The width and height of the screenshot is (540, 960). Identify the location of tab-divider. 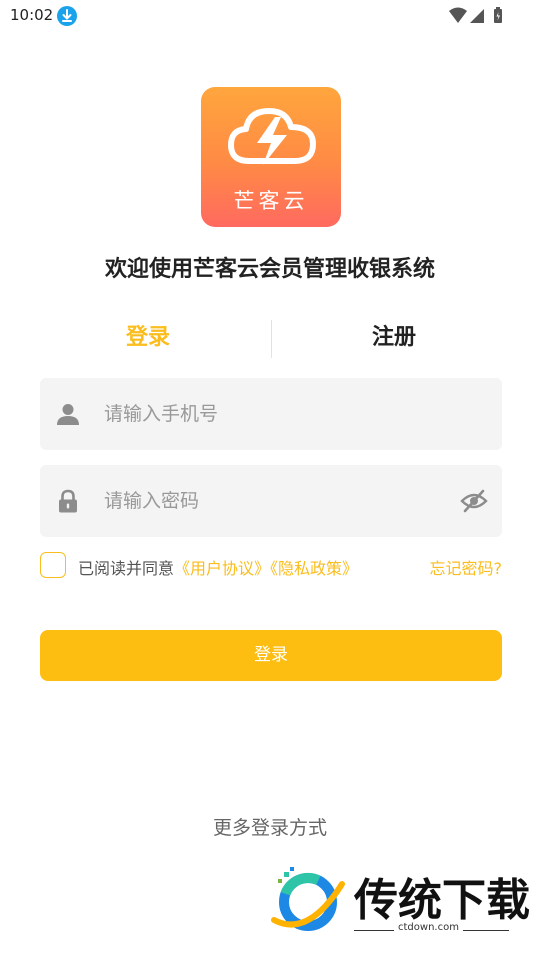
(271, 339).